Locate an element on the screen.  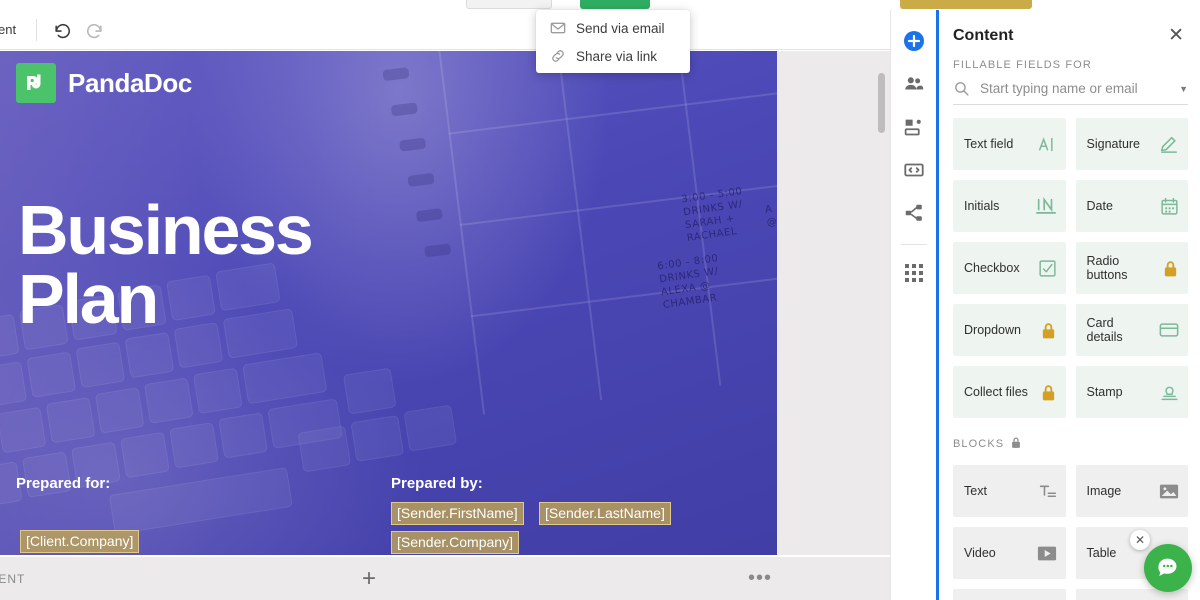
menu-item-label: Send via email is located at coordinates (620, 28).